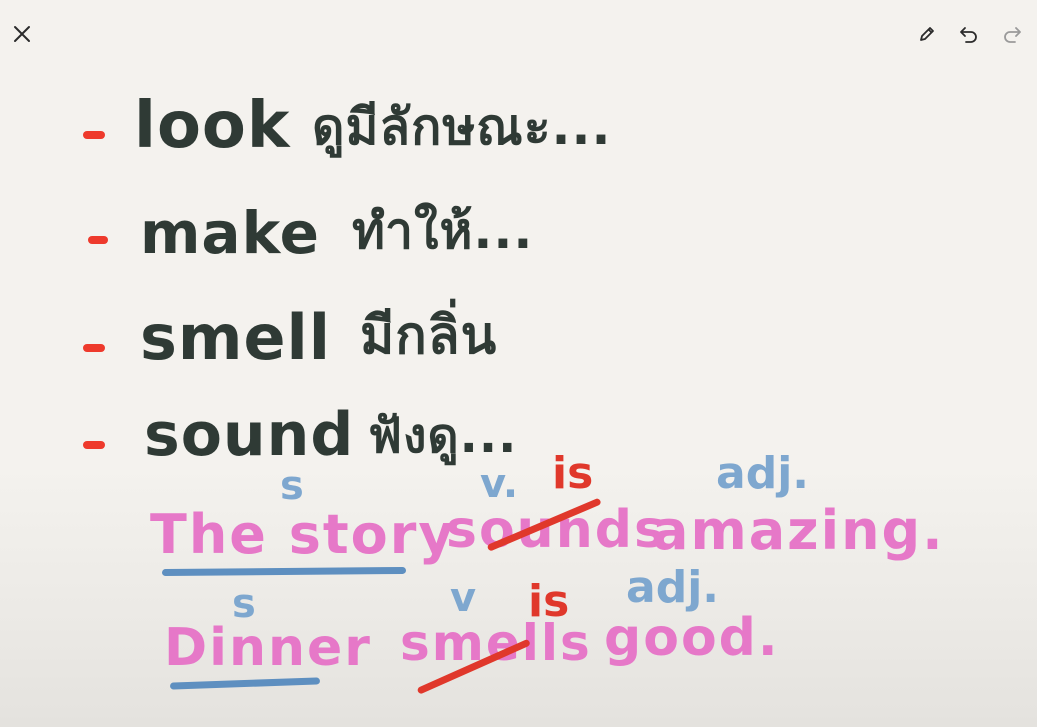 This screenshot has width=1037, height=727. Describe the element at coordinates (463, 598) in the screenshot. I see `verb-label: v` at that location.